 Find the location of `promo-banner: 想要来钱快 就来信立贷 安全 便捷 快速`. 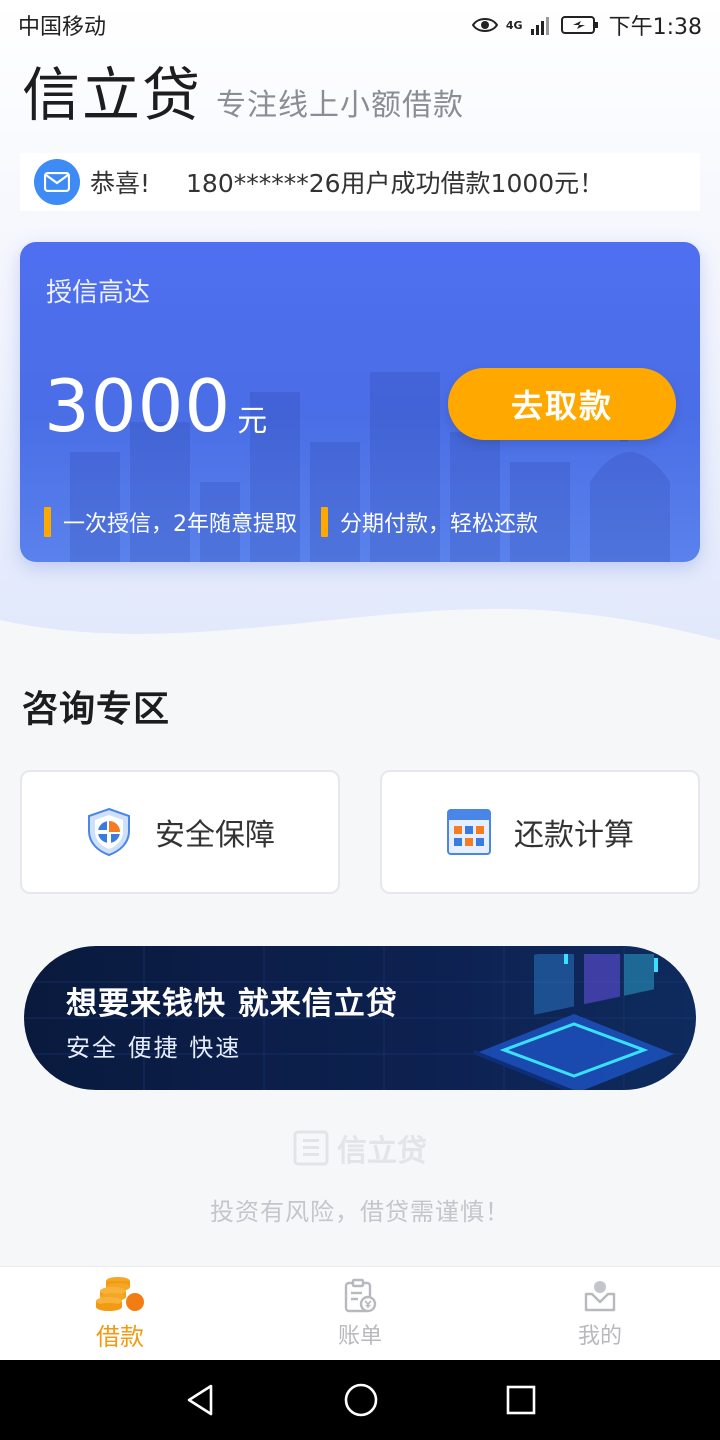

promo-banner: 想要来钱快 就来信立贷 安全 便捷 快速 is located at coordinates (360, 1018).